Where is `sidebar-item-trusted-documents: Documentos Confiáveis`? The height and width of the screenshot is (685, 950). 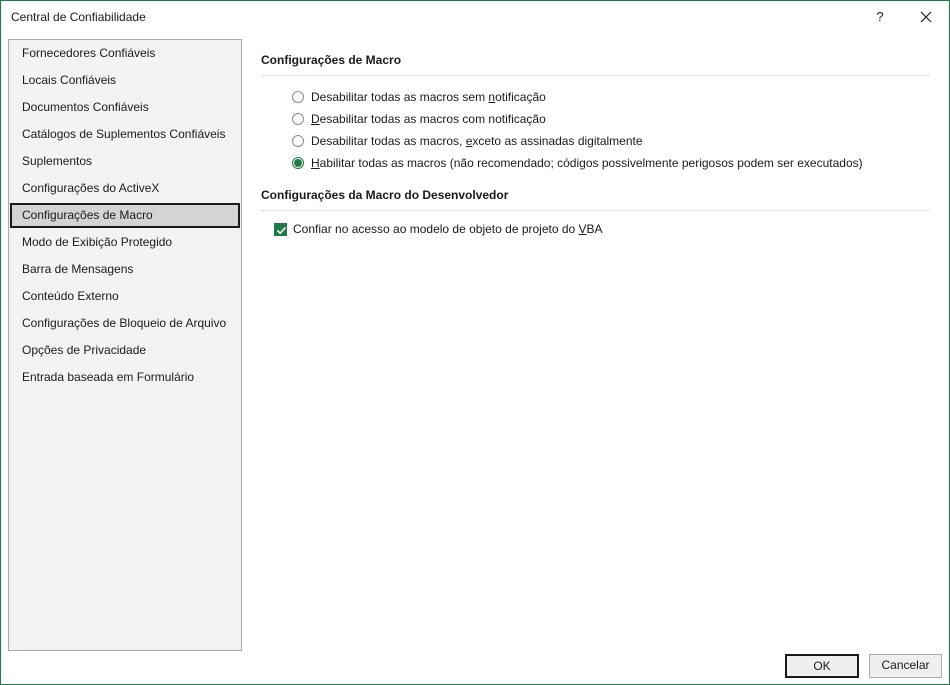
sidebar-item-trusted-documents: Documentos Confiáveis is located at coordinates (125, 107).